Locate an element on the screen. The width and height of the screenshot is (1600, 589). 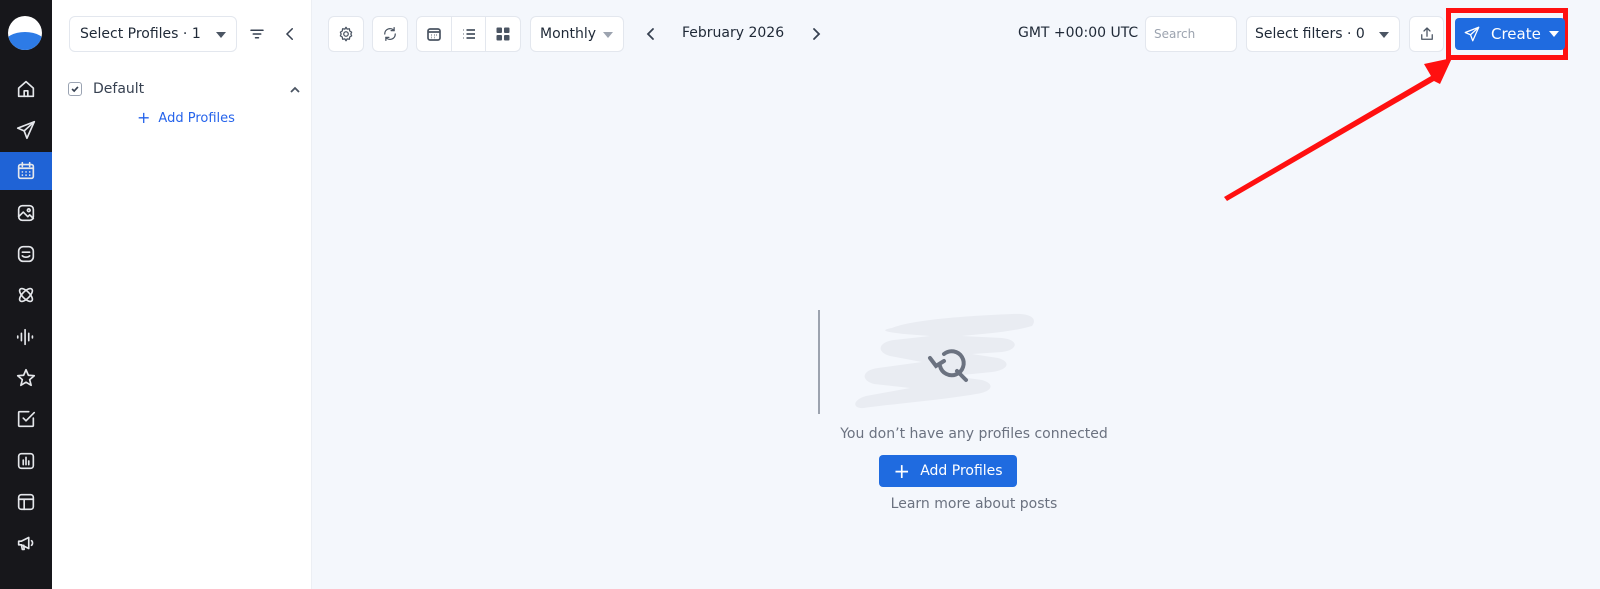
grid-view-button is located at coordinates (503, 34).